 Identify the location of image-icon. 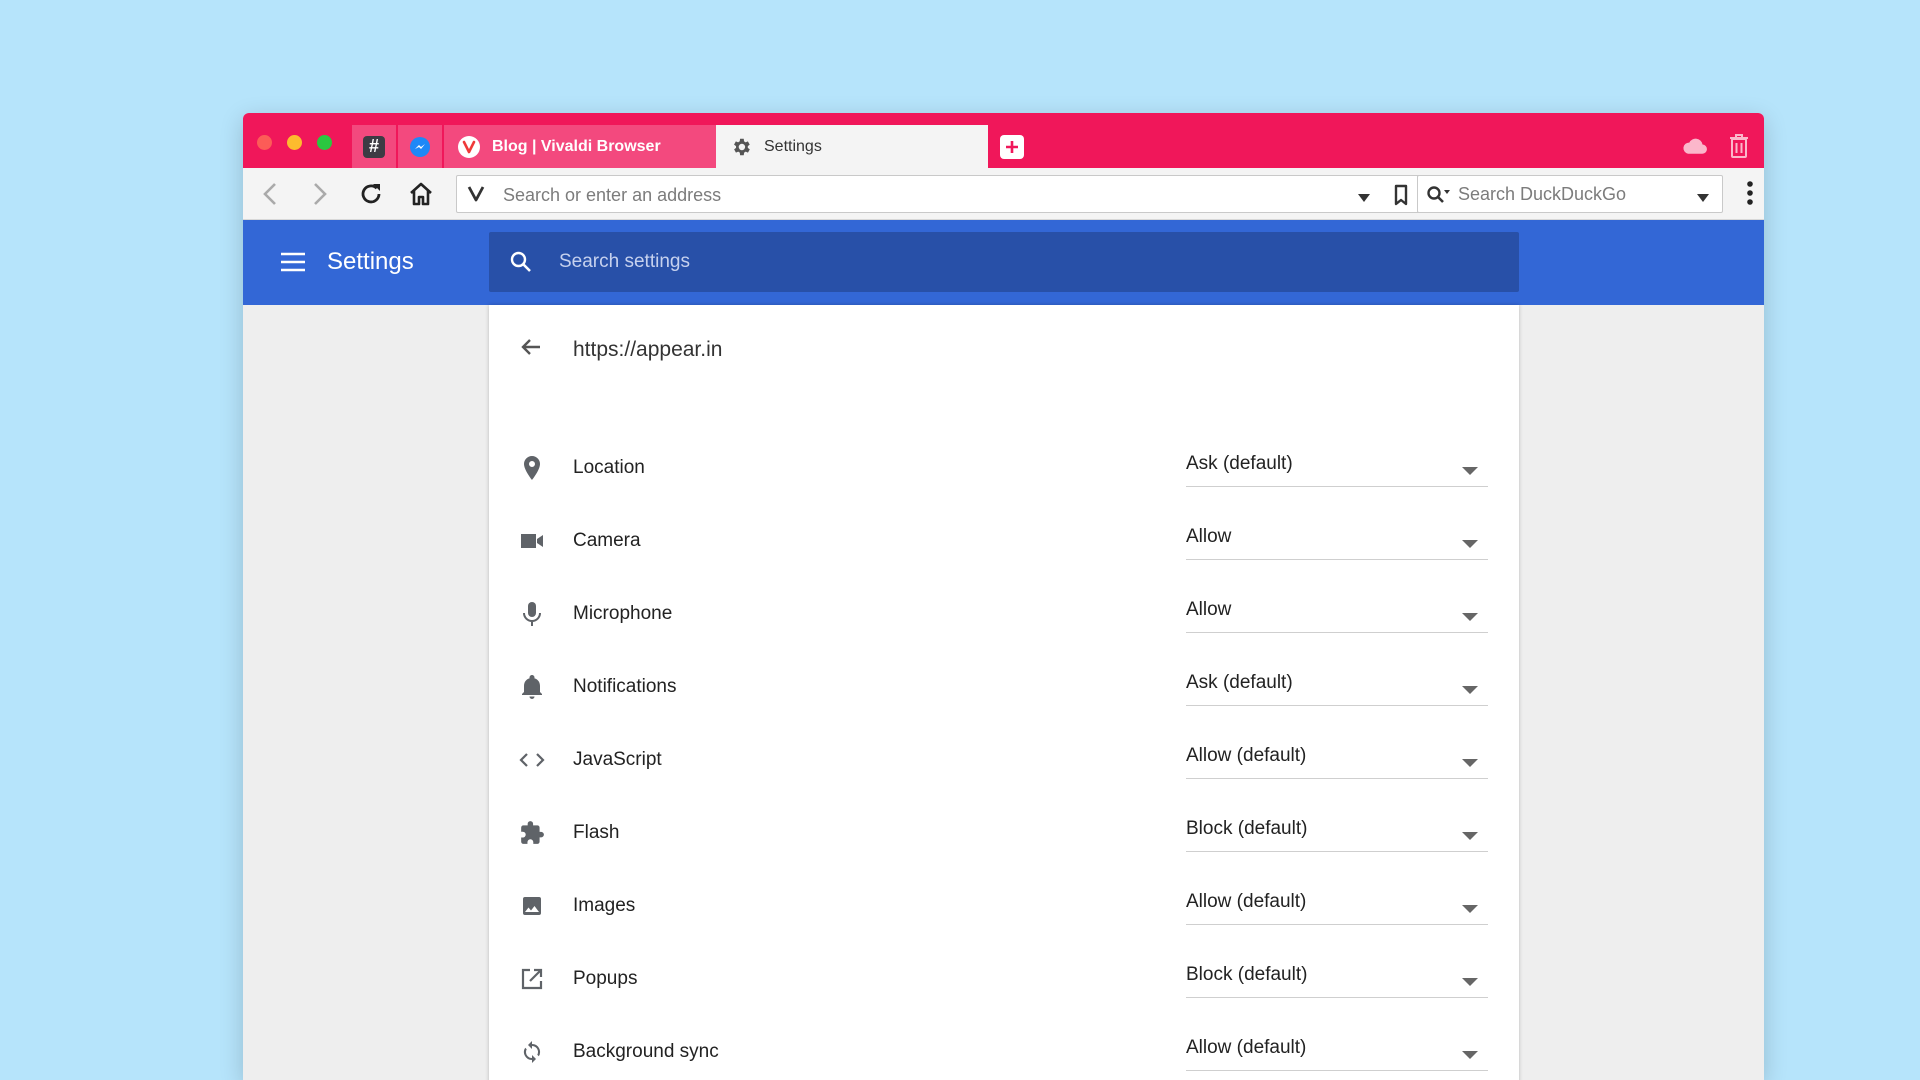
(532, 906).